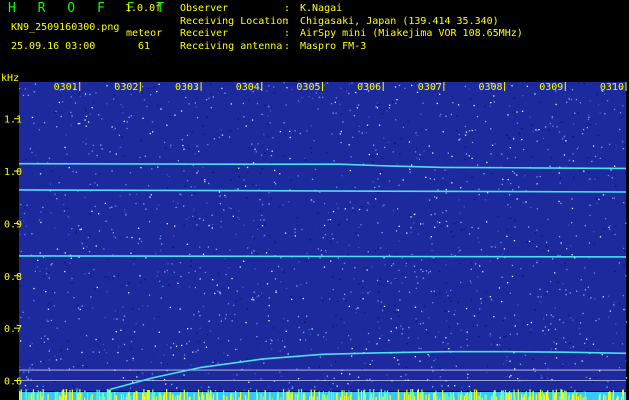  What do you see at coordinates (53, 46) in the screenshot?
I see `datetime-label: 25.09.16 03:00` at bounding box center [53, 46].